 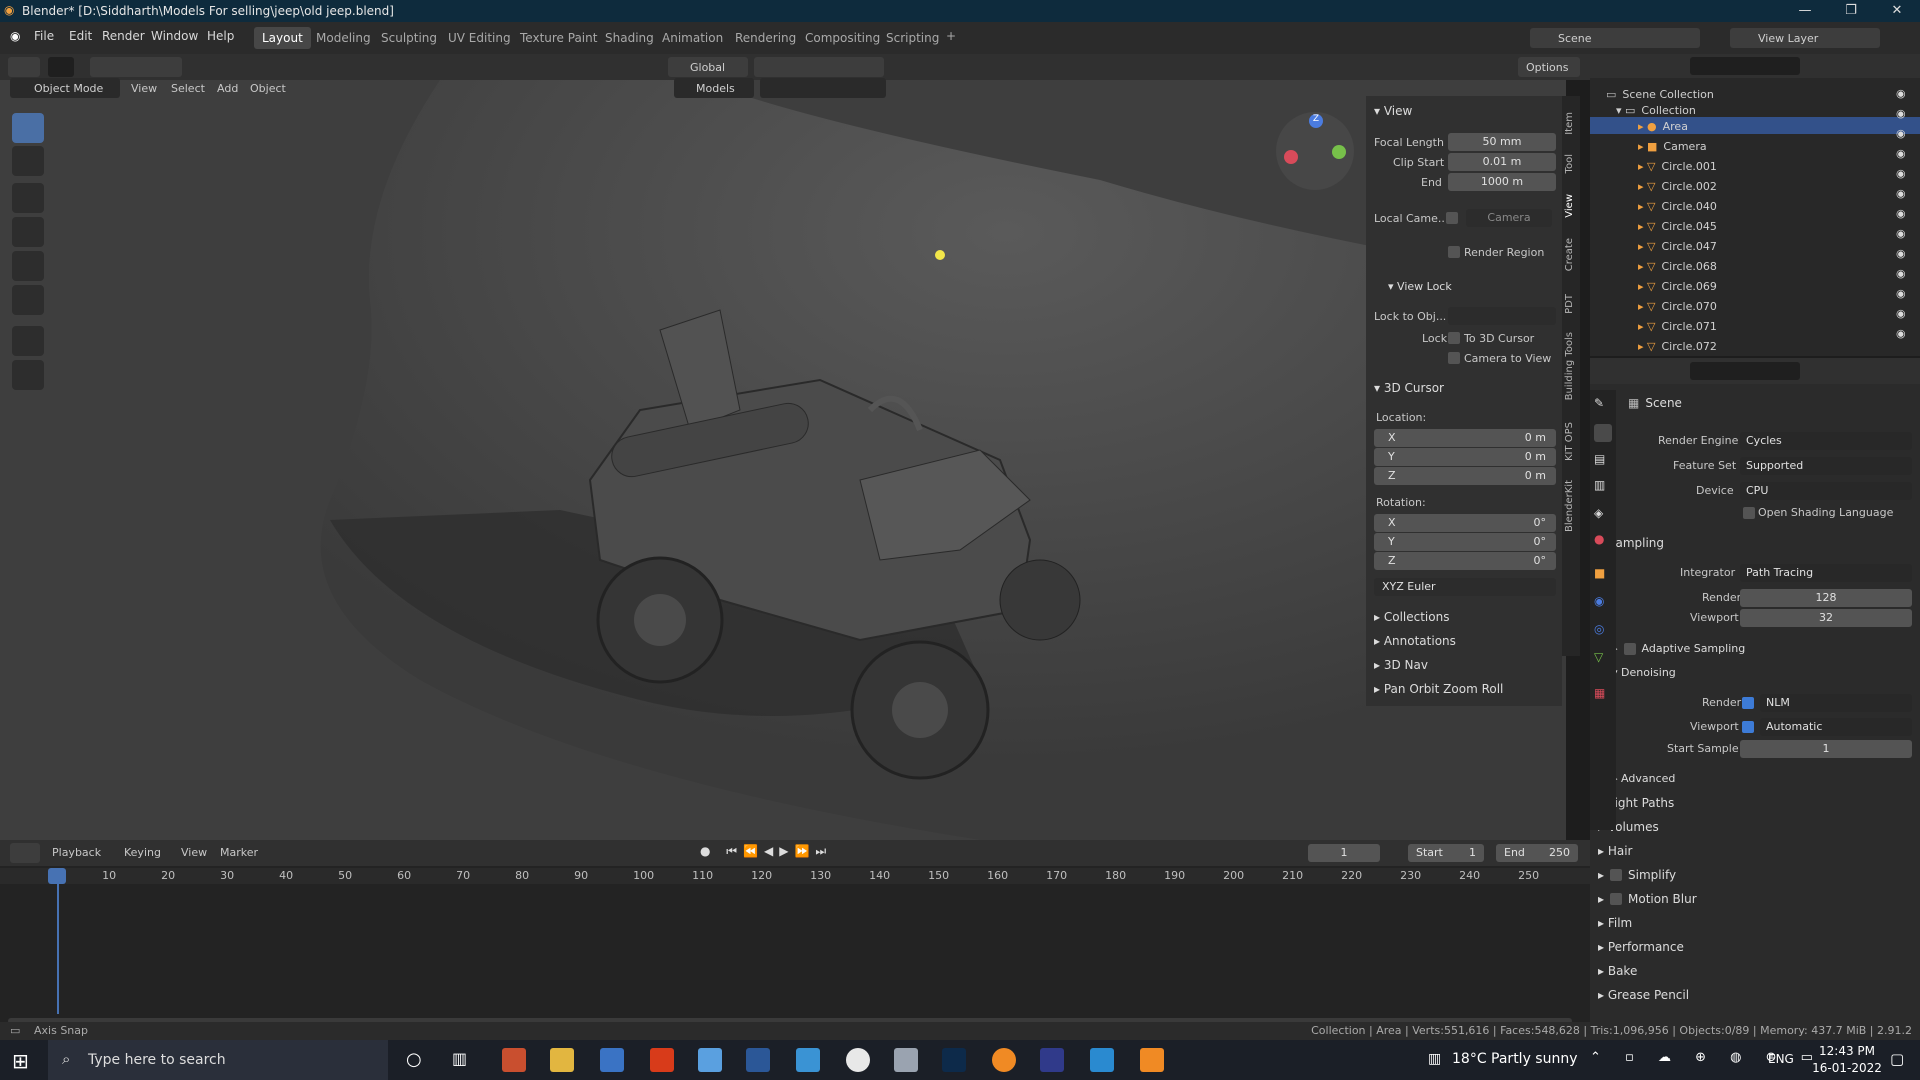 What do you see at coordinates (1647, 899) in the screenshot?
I see `motion-blur-header: ▸ Motion Blur` at bounding box center [1647, 899].